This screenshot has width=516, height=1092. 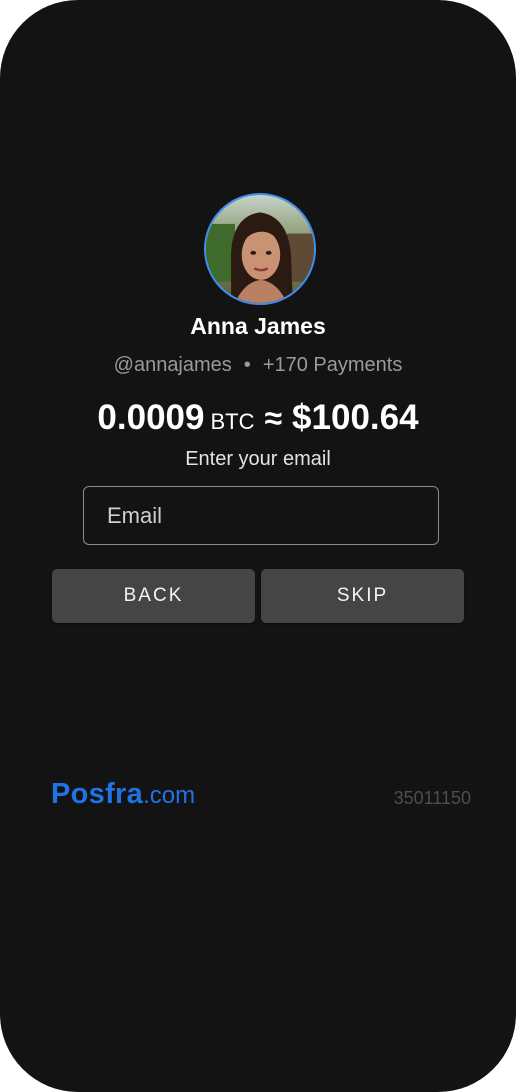 I want to click on crypto-unit: BTC, so click(x=232, y=421).